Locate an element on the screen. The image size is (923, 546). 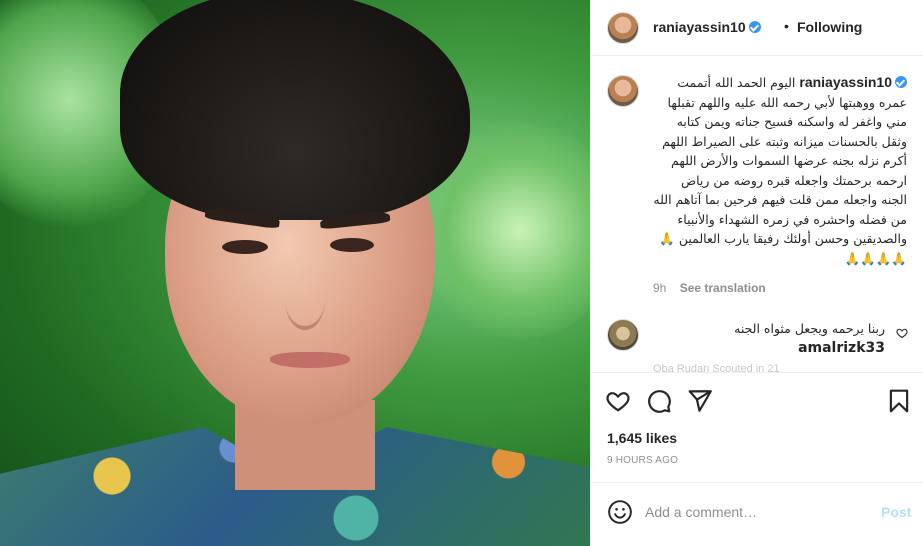
author-username: raniayassin10 is located at coordinates (707, 27).